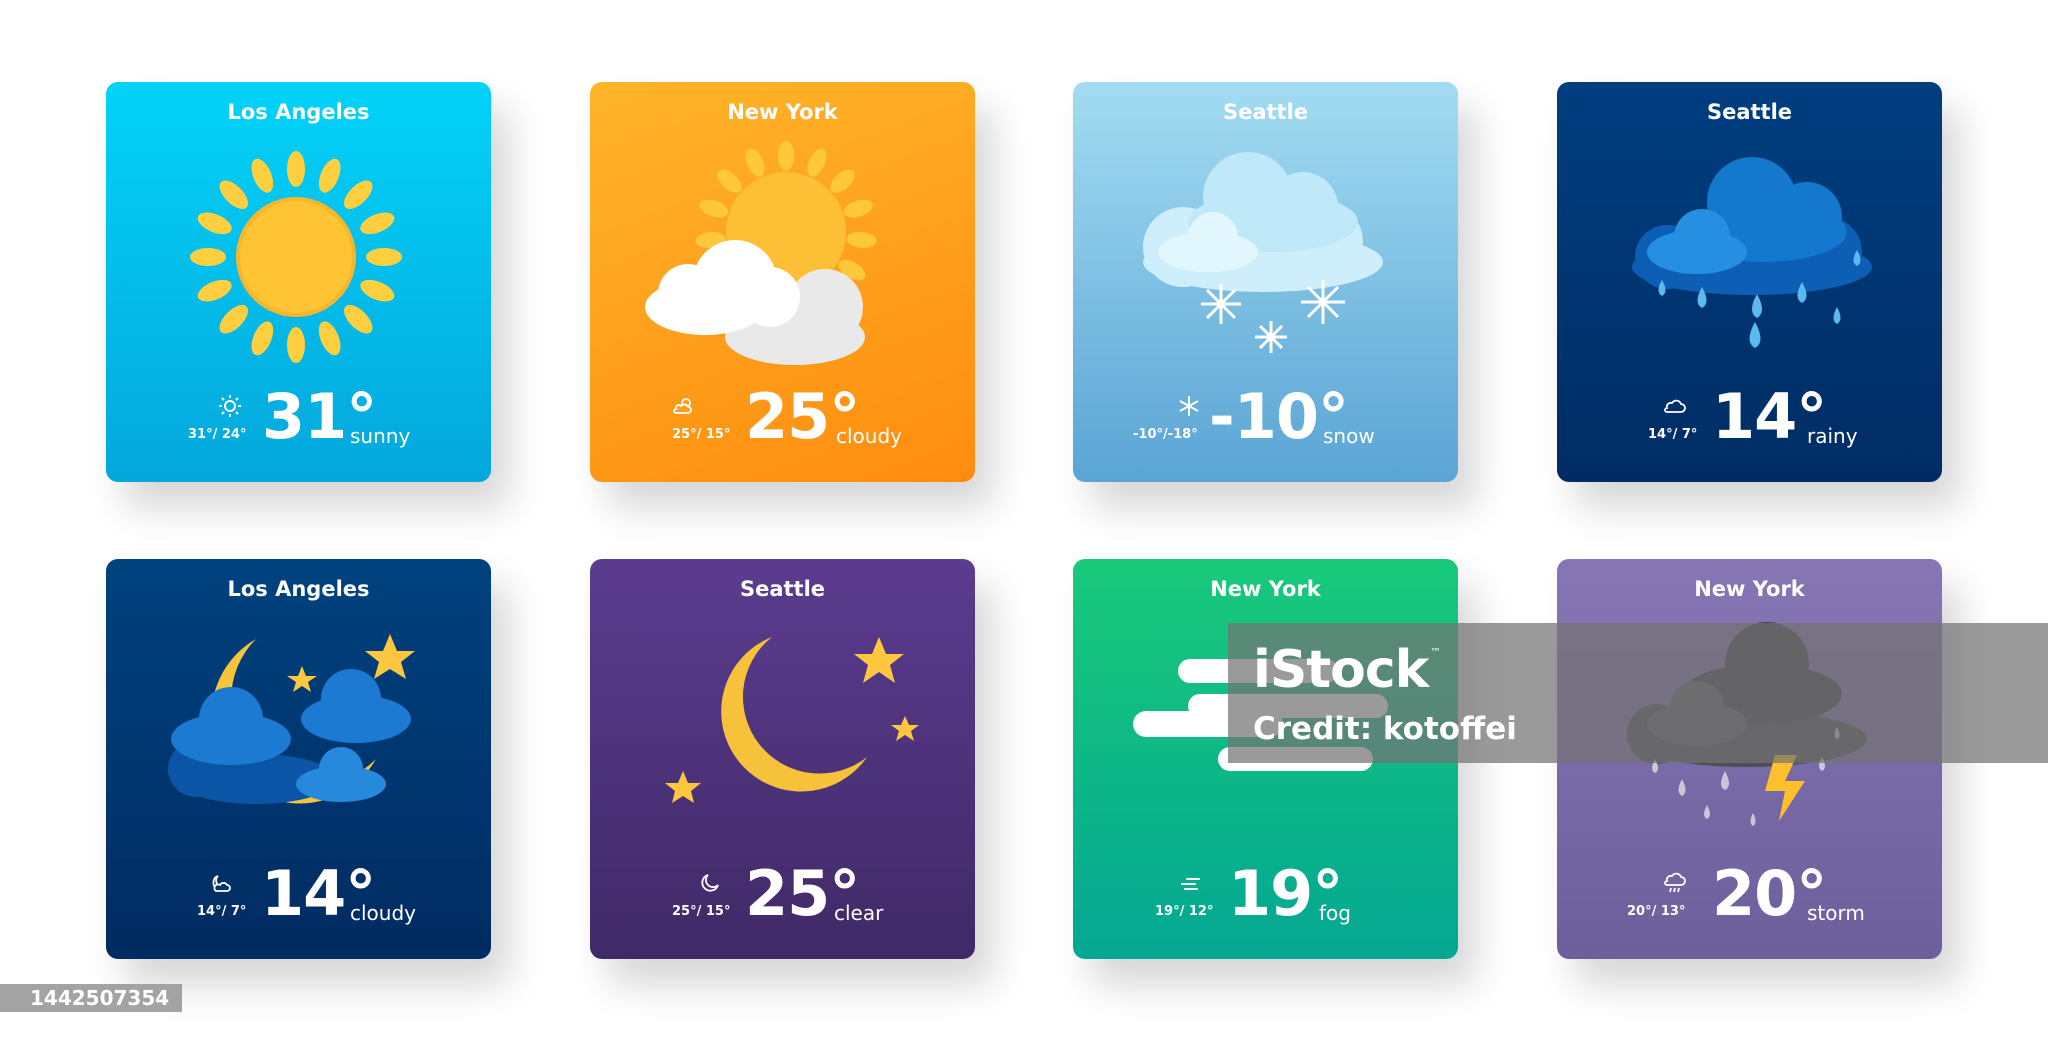 The height and width of the screenshot is (1040, 2048). What do you see at coordinates (782, 759) in the screenshot?
I see `weather-card-seattle-clear: Seattle 25°/ 15° 25° clear` at bounding box center [782, 759].